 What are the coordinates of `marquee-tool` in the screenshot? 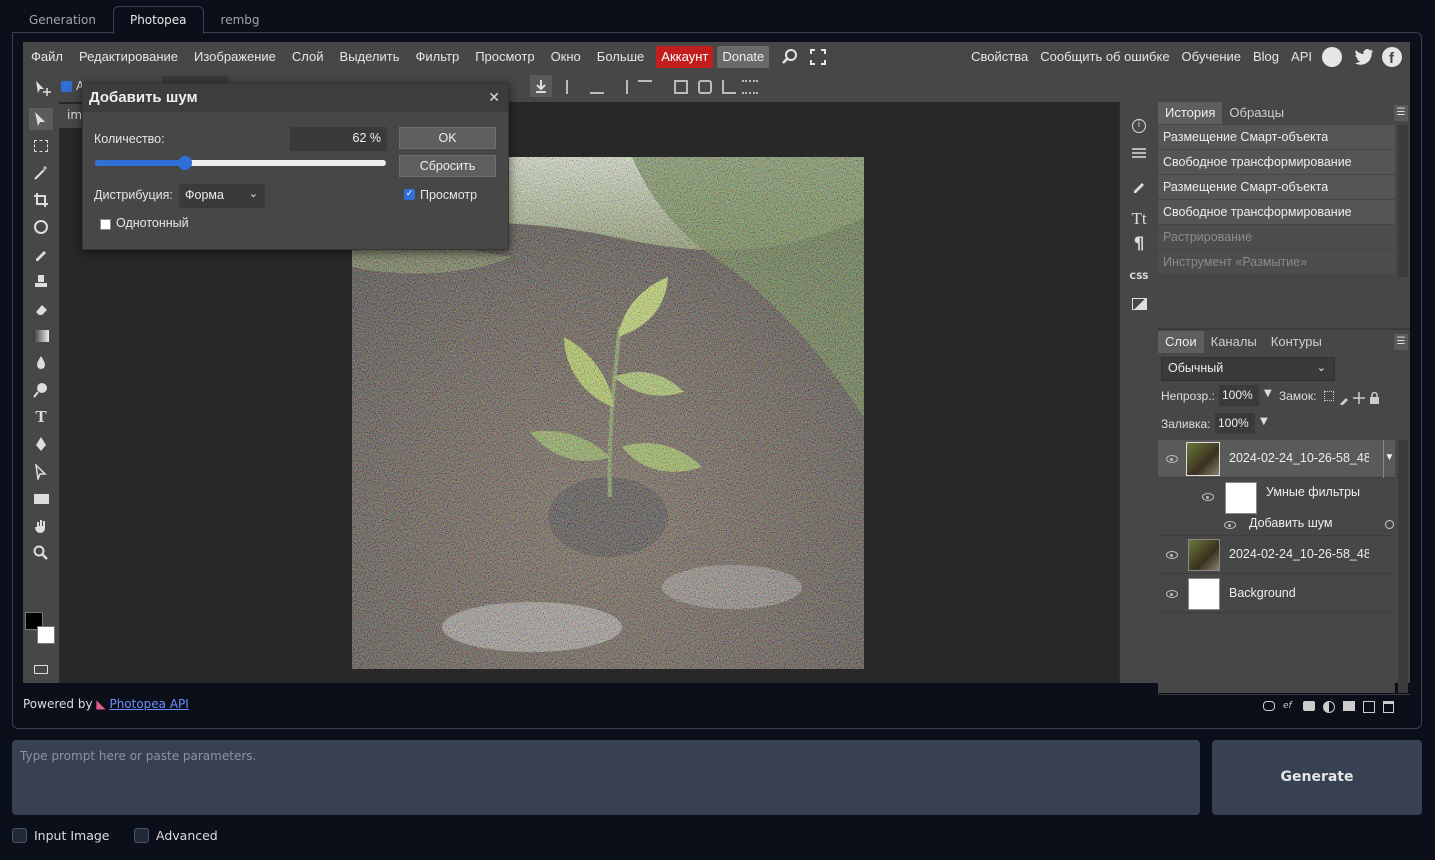 It's located at (41, 146).